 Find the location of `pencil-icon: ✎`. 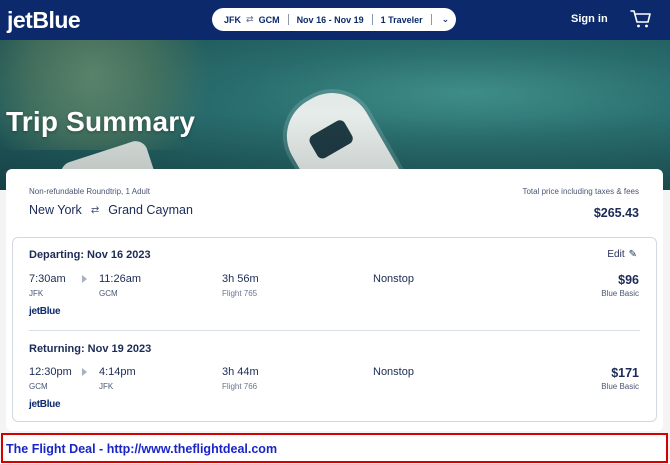

pencil-icon: ✎ is located at coordinates (632, 254).